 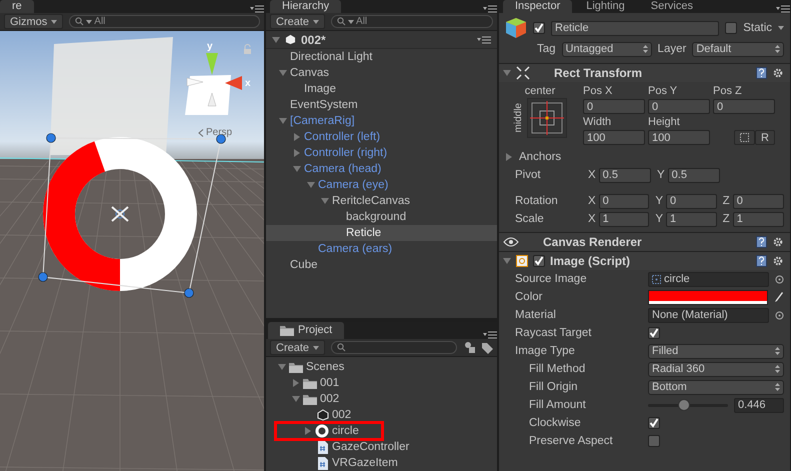 What do you see at coordinates (306, 330) in the screenshot?
I see `panel-tab: Project` at bounding box center [306, 330].